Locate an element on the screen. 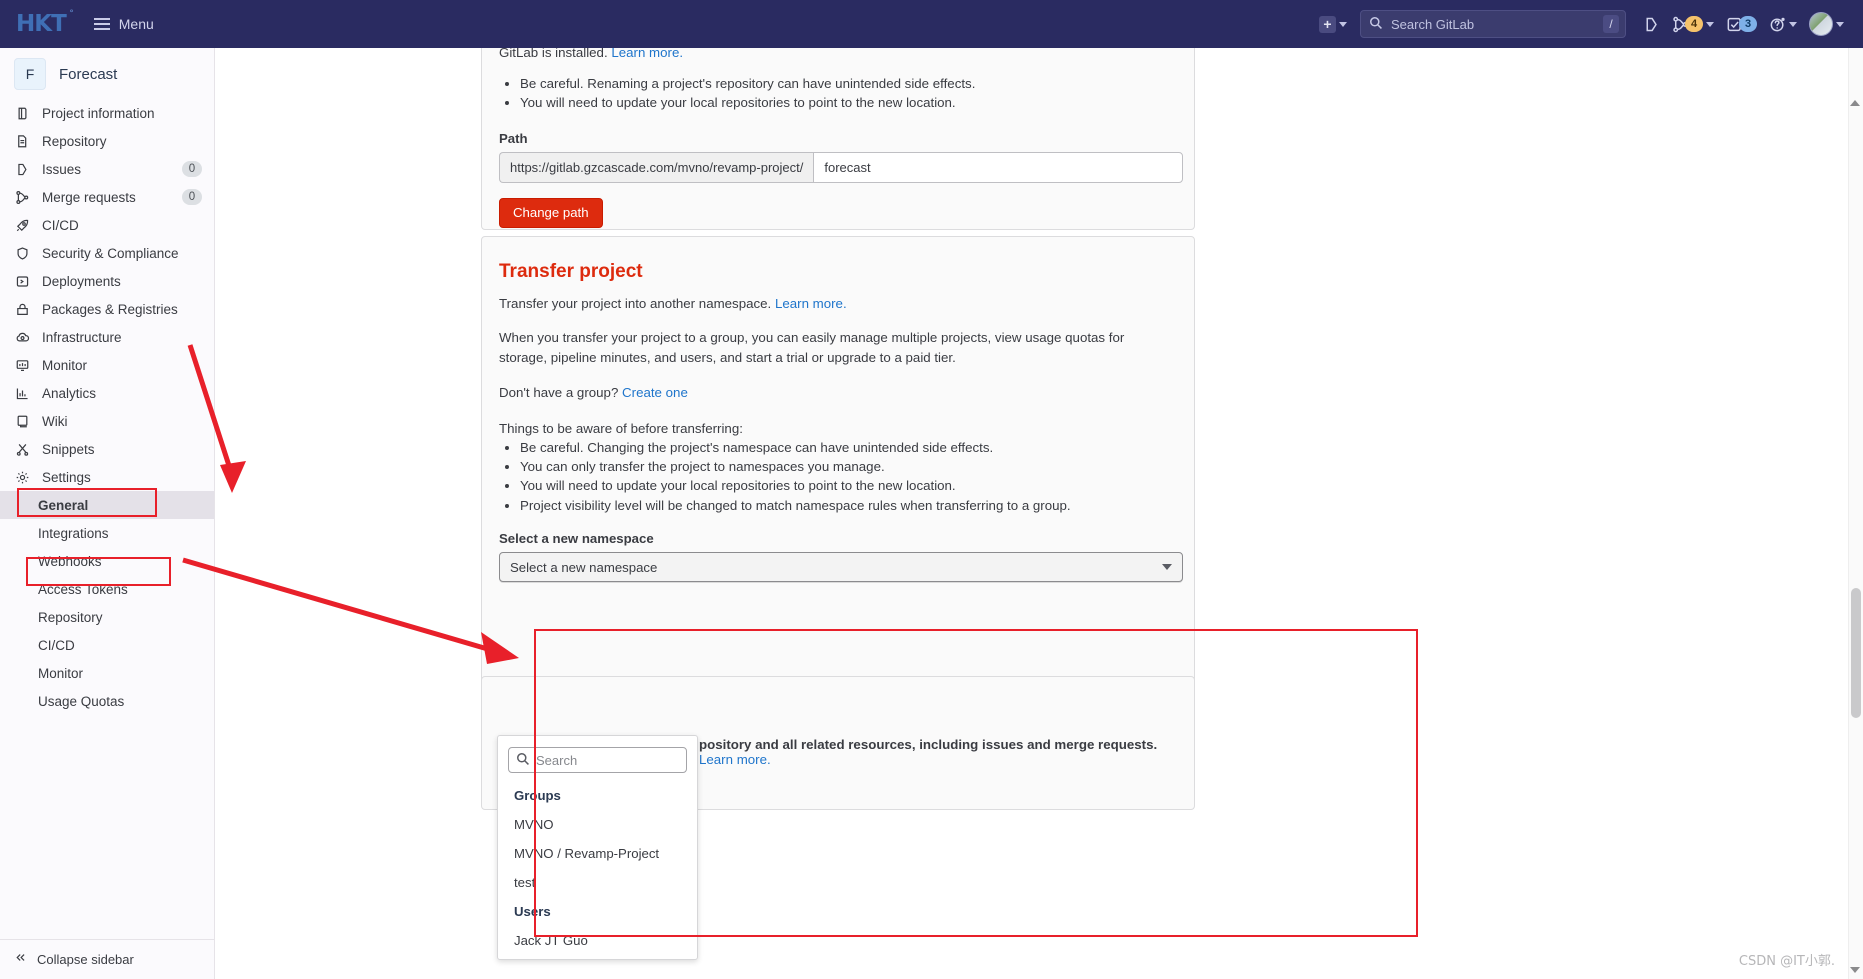  sidebar-item-monitor: Monitor is located at coordinates (107, 365).